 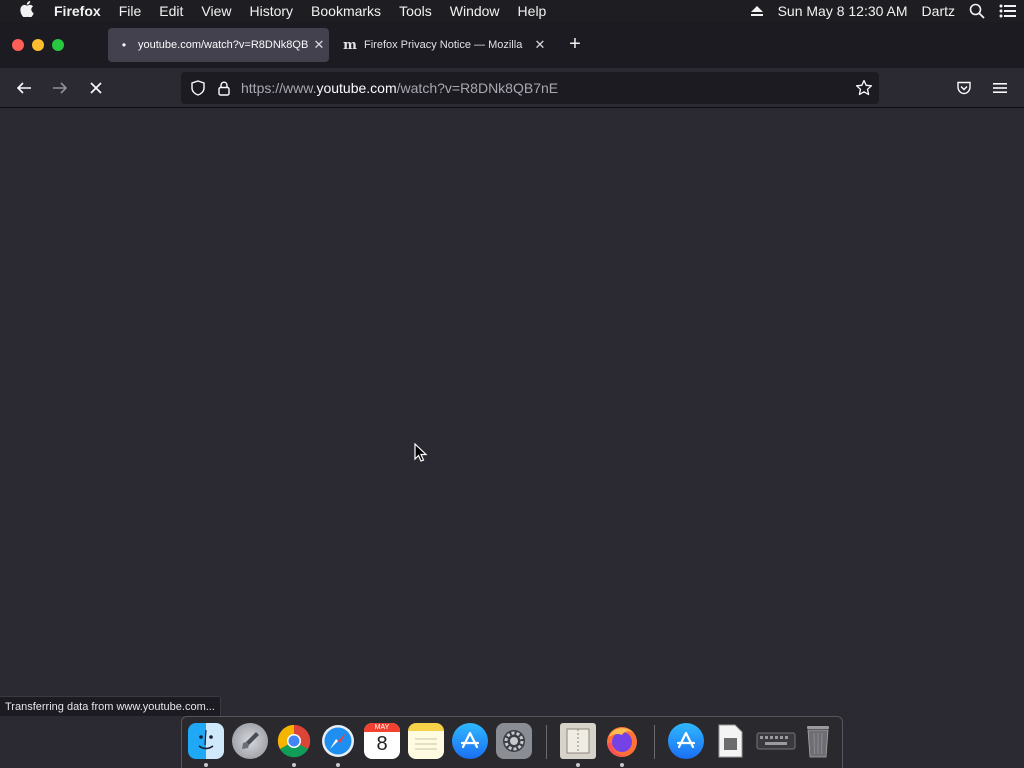 I want to click on hamburger-menu-icon, so click(x=1000, y=88).